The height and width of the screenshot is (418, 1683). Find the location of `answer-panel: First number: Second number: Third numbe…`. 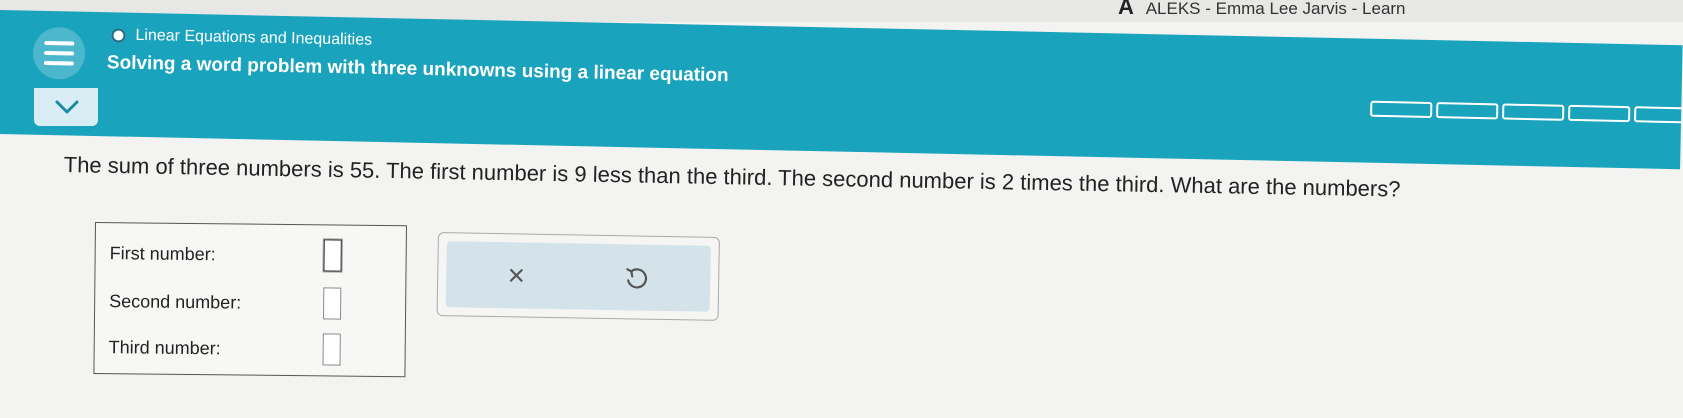

answer-panel: First number: Second number: Third numbe… is located at coordinates (250, 300).